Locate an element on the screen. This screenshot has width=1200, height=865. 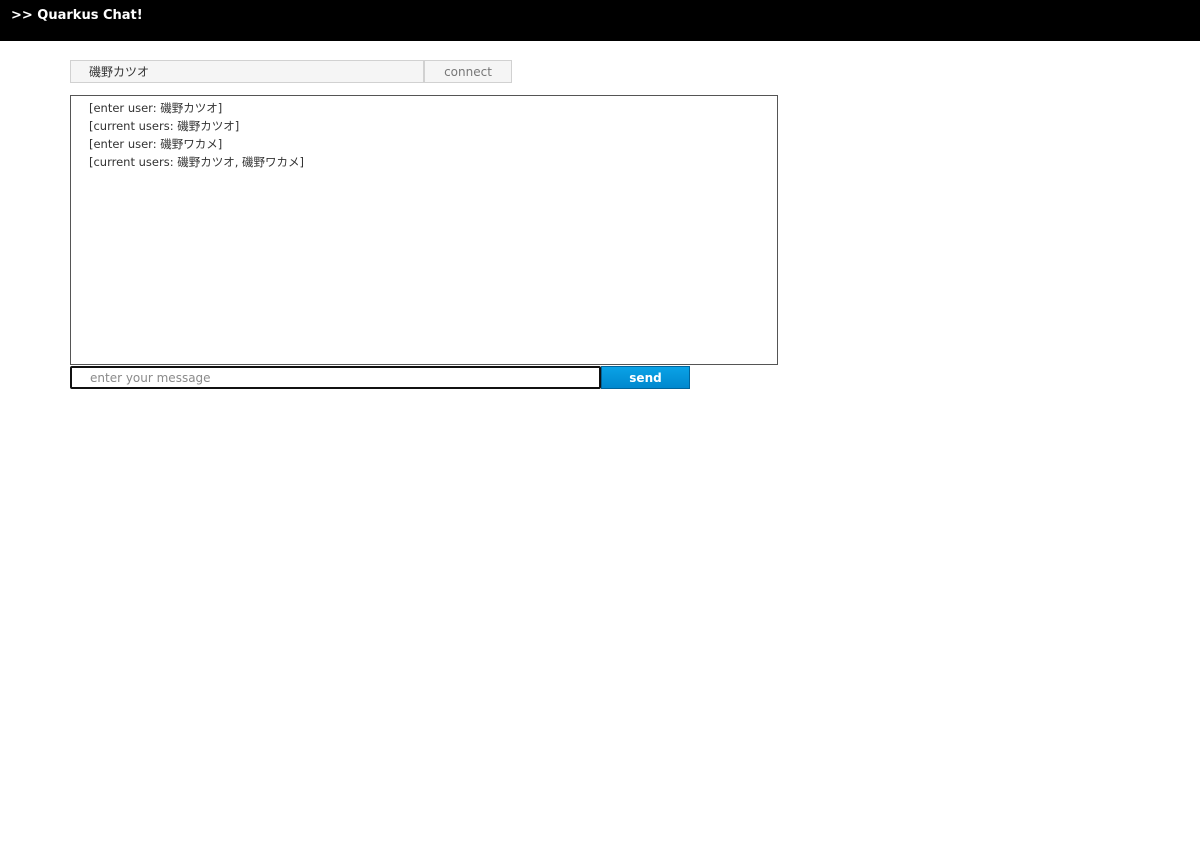
message-input is located at coordinates (335, 377).